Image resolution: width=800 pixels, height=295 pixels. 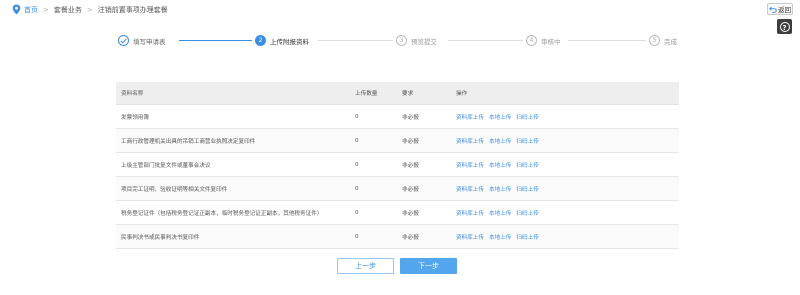 I want to click on table-row: 发票领用簿 0 非必报 资料库上传 本地上传 扫码上传, so click(x=397, y=116).